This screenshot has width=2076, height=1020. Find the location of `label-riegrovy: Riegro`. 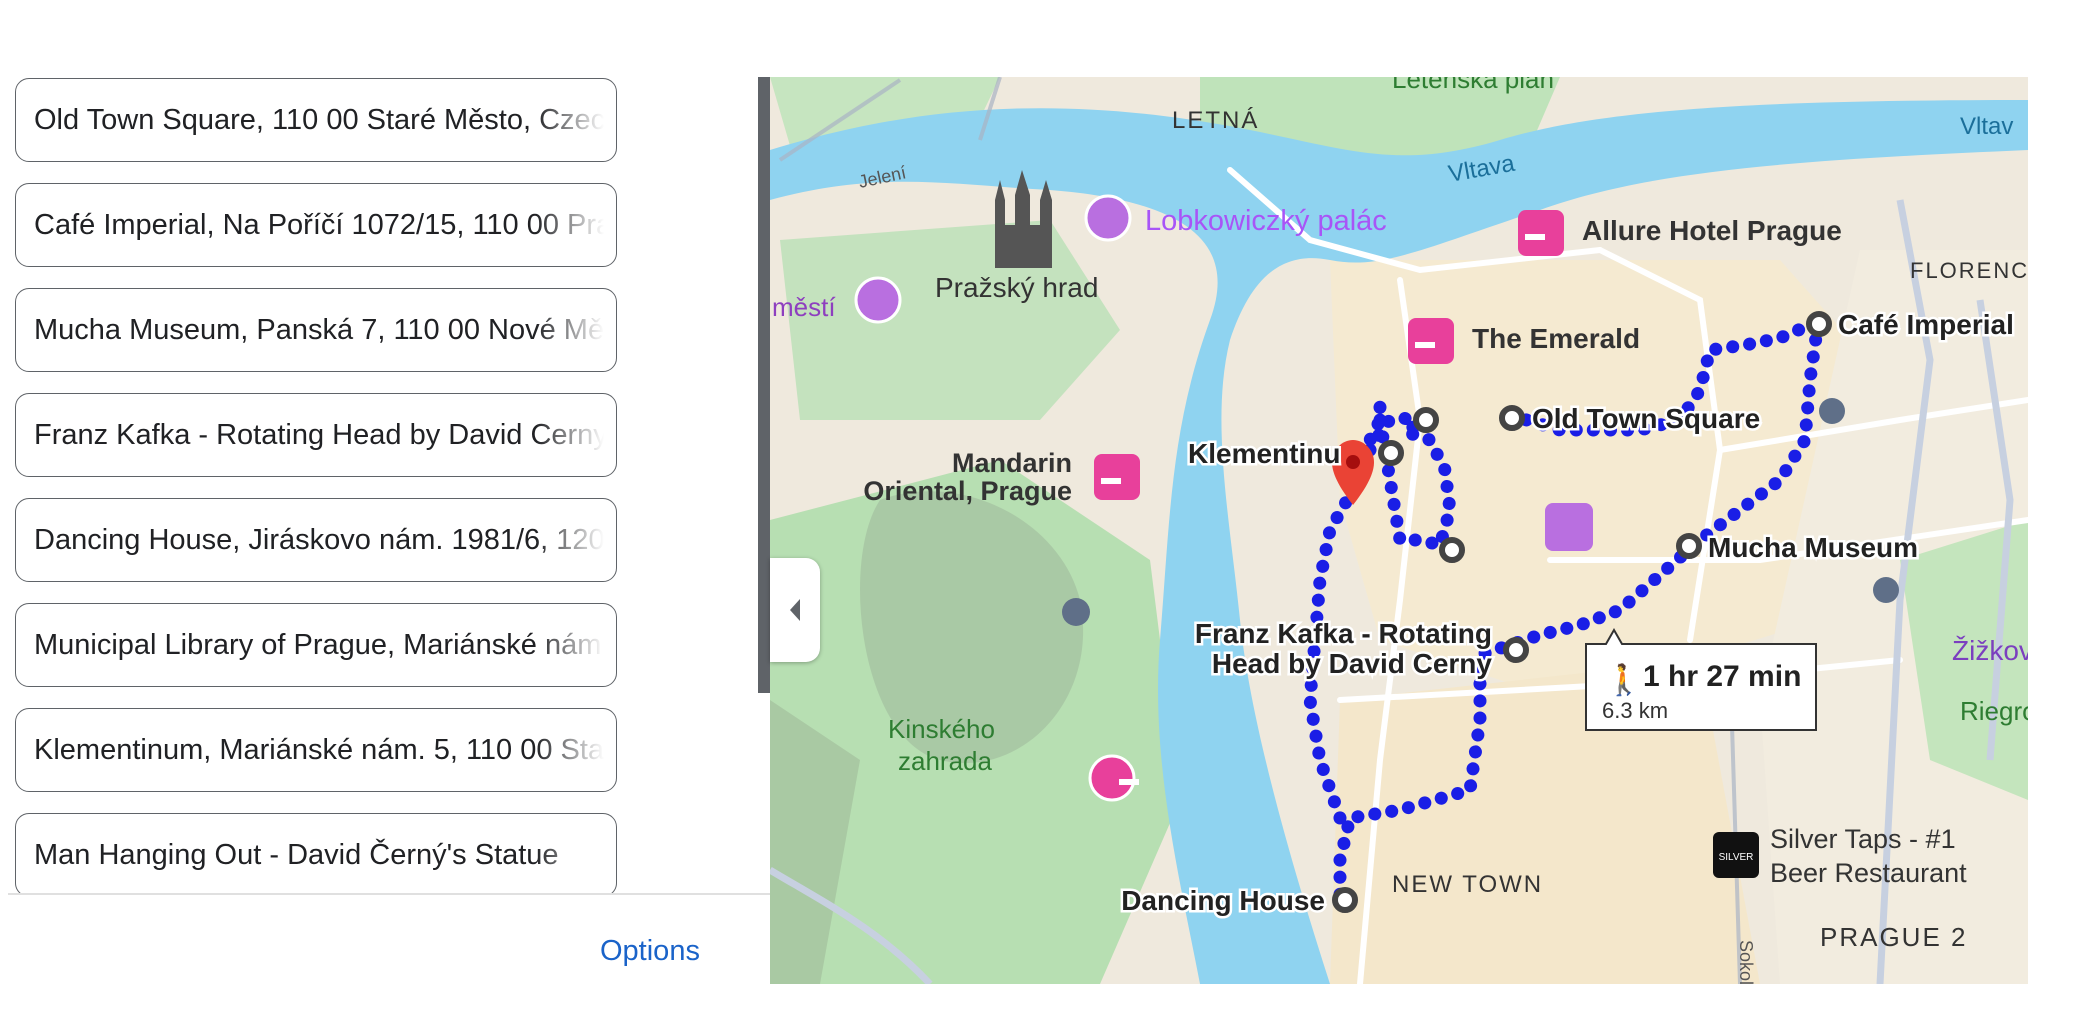

label-riegrovy: Riegro is located at coordinates (1994, 711).